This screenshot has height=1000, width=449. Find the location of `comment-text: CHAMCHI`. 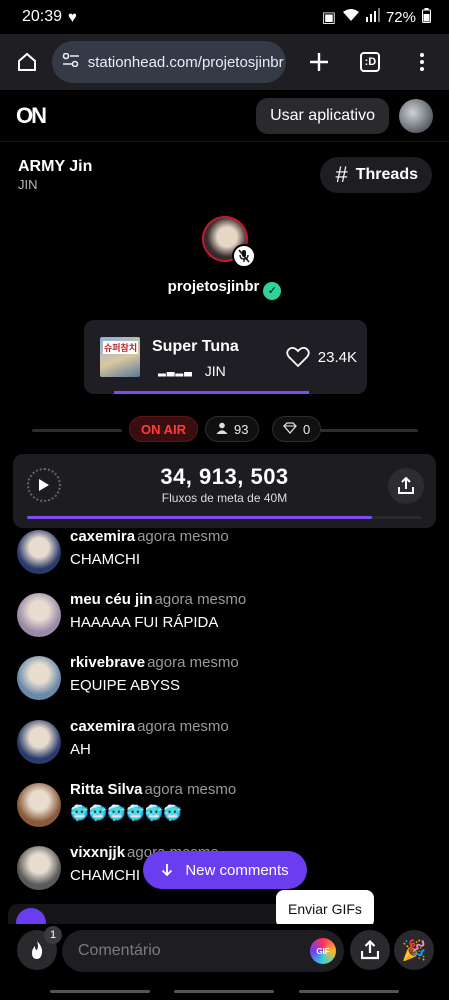

comment-text: CHAMCHI is located at coordinates (105, 875).